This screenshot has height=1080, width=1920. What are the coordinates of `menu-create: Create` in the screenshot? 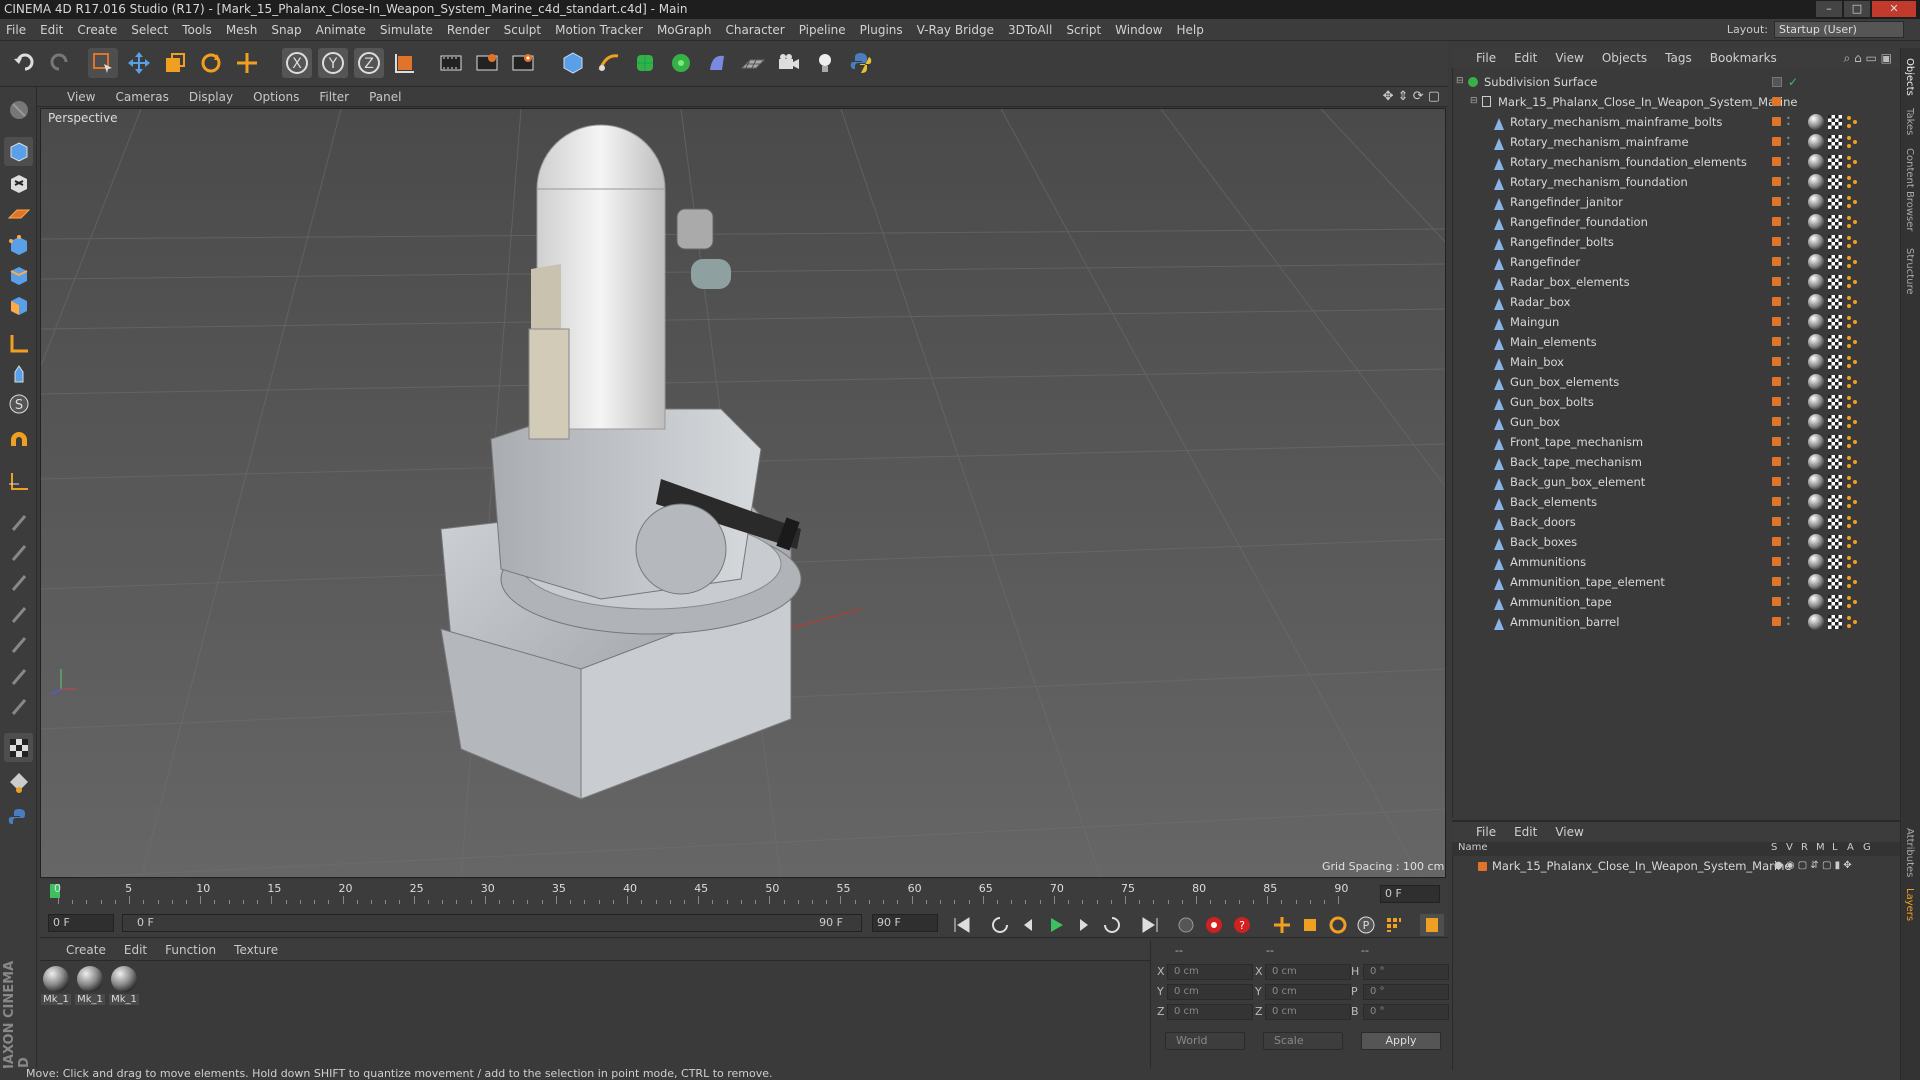 It's located at (97, 30).